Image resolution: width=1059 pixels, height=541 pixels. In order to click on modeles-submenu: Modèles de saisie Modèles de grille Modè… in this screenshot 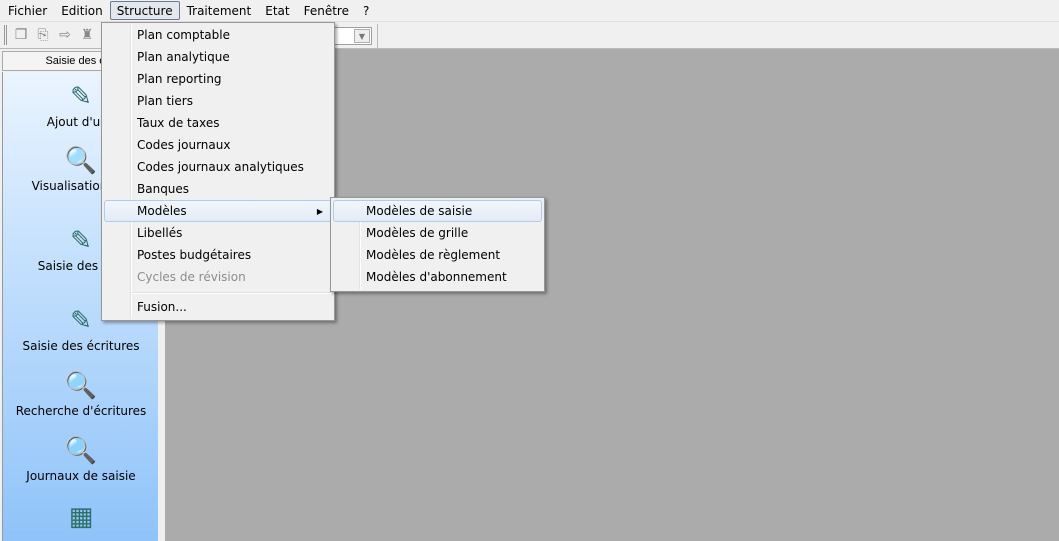, I will do `click(437, 244)`.